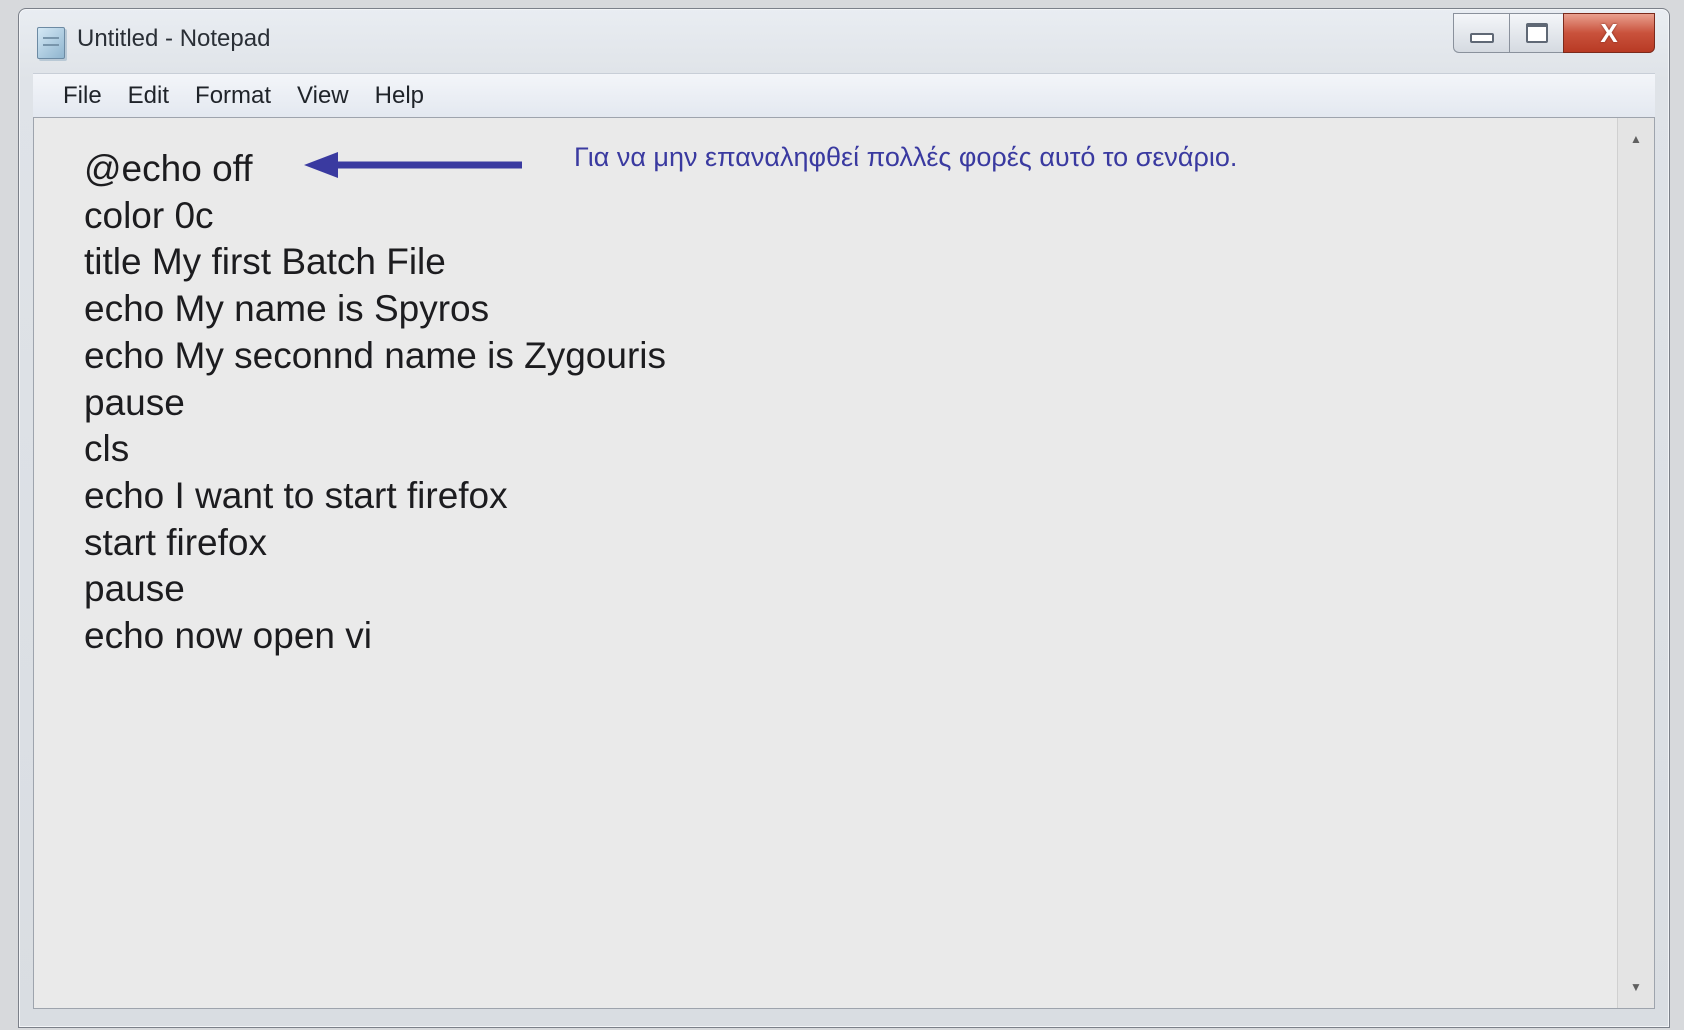 This screenshot has height=1030, width=1684. I want to click on maximize-button, so click(1536, 33).